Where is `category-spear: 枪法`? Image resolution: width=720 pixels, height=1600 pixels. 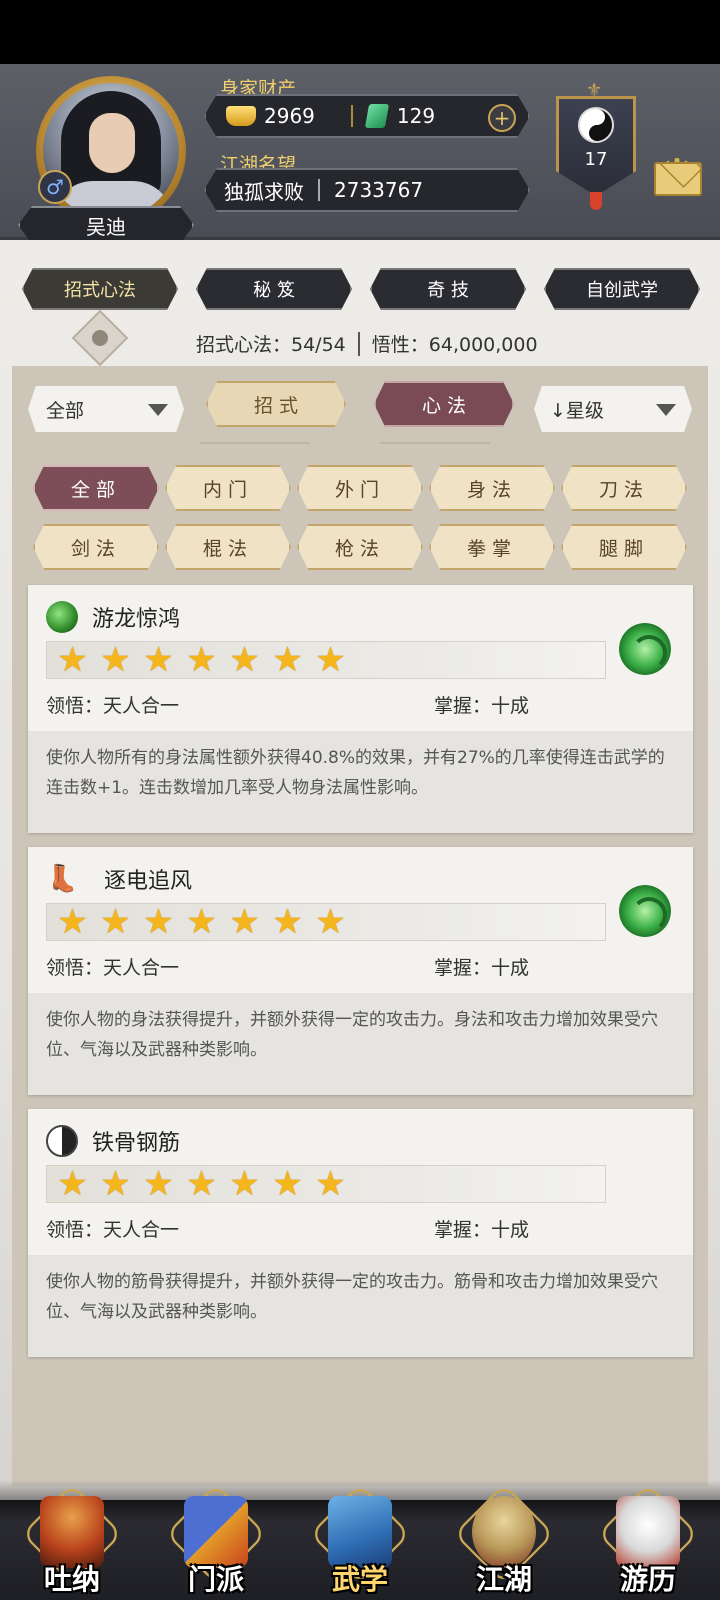
category-spear: 枪法 is located at coordinates (360, 547).